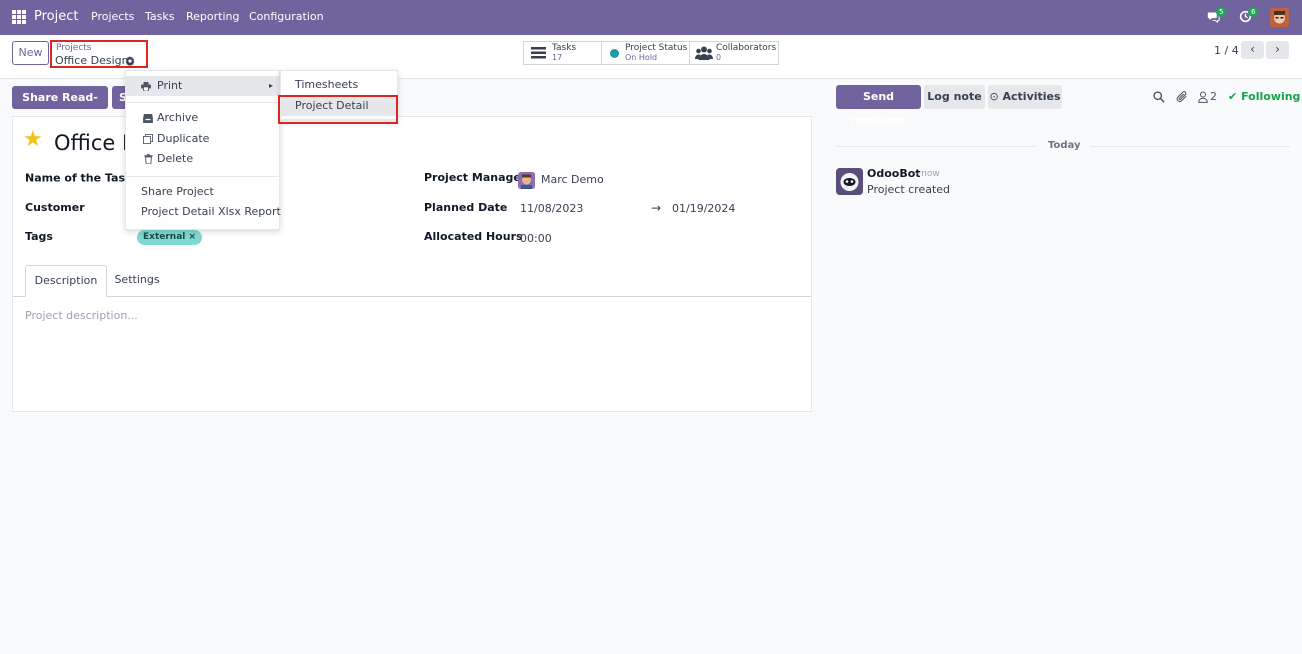 The width and height of the screenshot is (1302, 654). What do you see at coordinates (1226, 50) in the screenshot?
I see `pager-value: 1 / 4` at bounding box center [1226, 50].